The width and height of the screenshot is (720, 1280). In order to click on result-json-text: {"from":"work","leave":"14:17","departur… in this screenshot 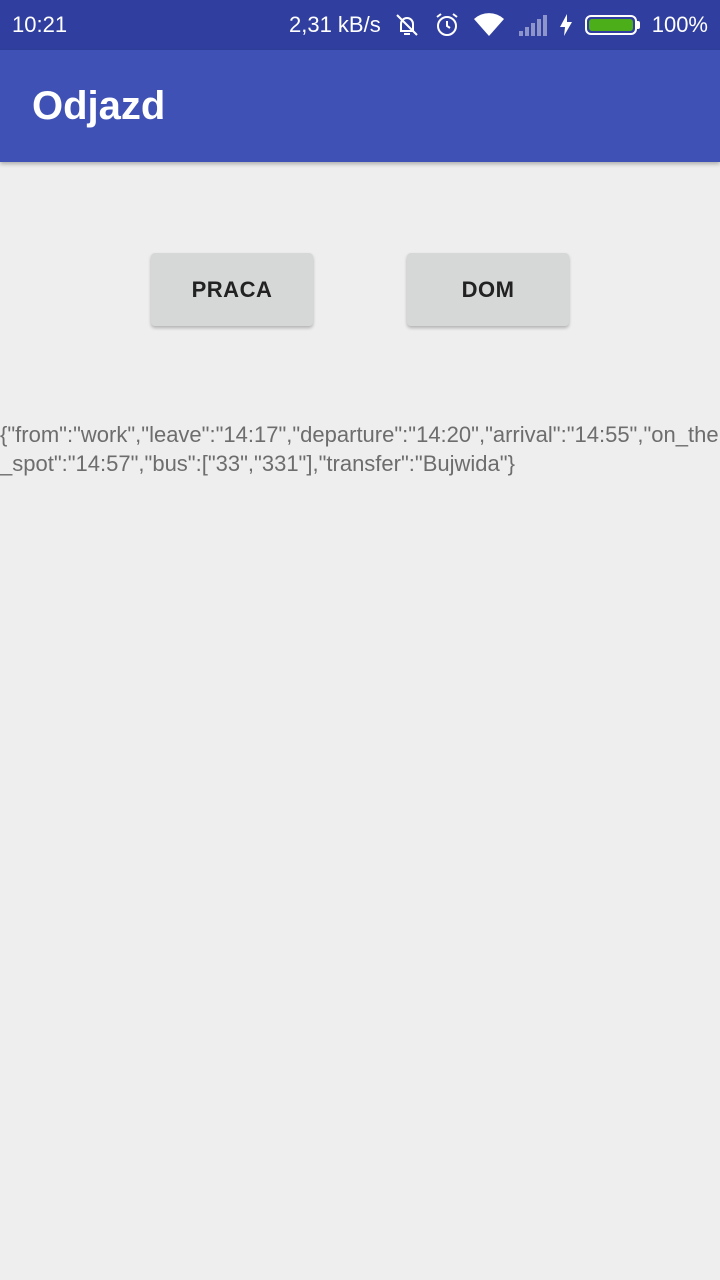, I will do `click(359, 449)`.